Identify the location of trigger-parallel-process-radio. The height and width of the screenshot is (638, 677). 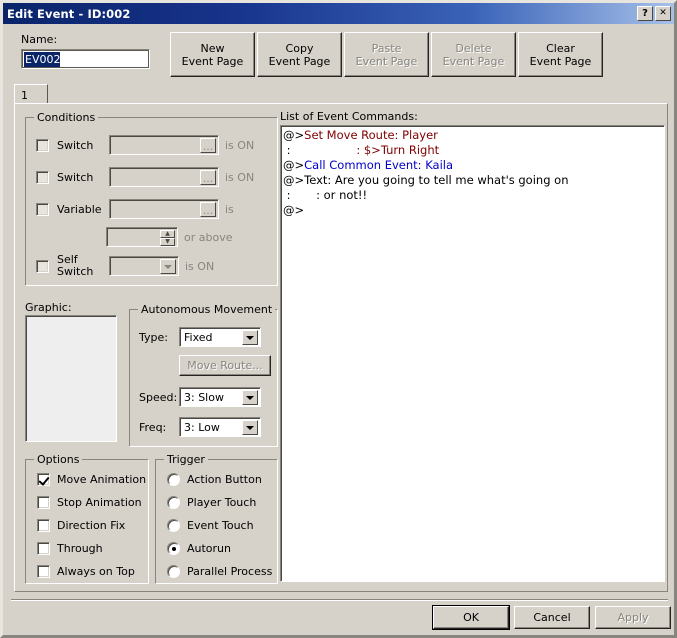
(173, 571).